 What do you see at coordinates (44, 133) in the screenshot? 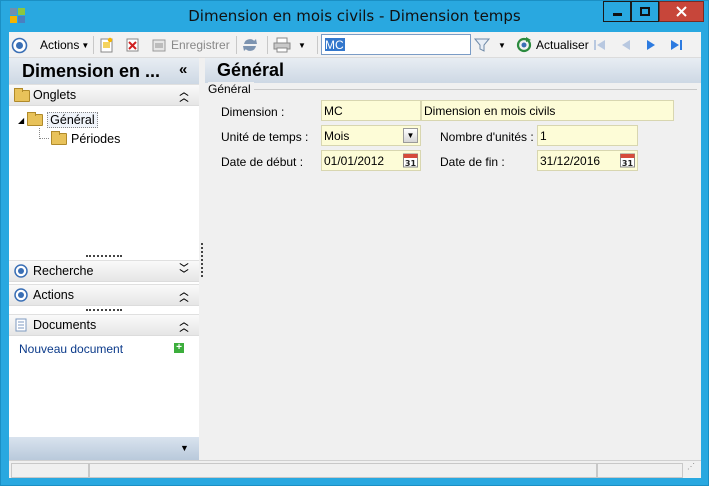
I see `tree-line` at bounding box center [44, 133].